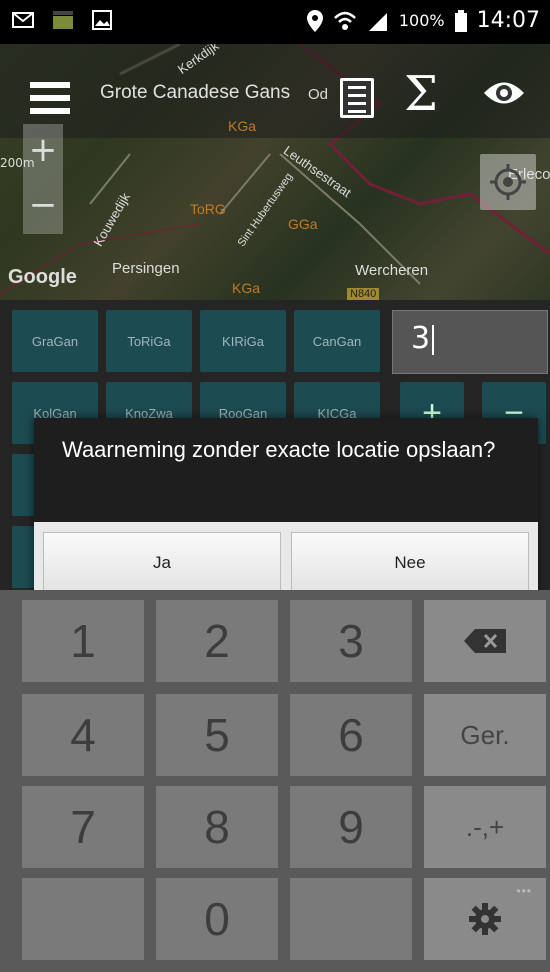 The image size is (550, 972). I want to click on status-bar: 100% 14:07, so click(275, 22).